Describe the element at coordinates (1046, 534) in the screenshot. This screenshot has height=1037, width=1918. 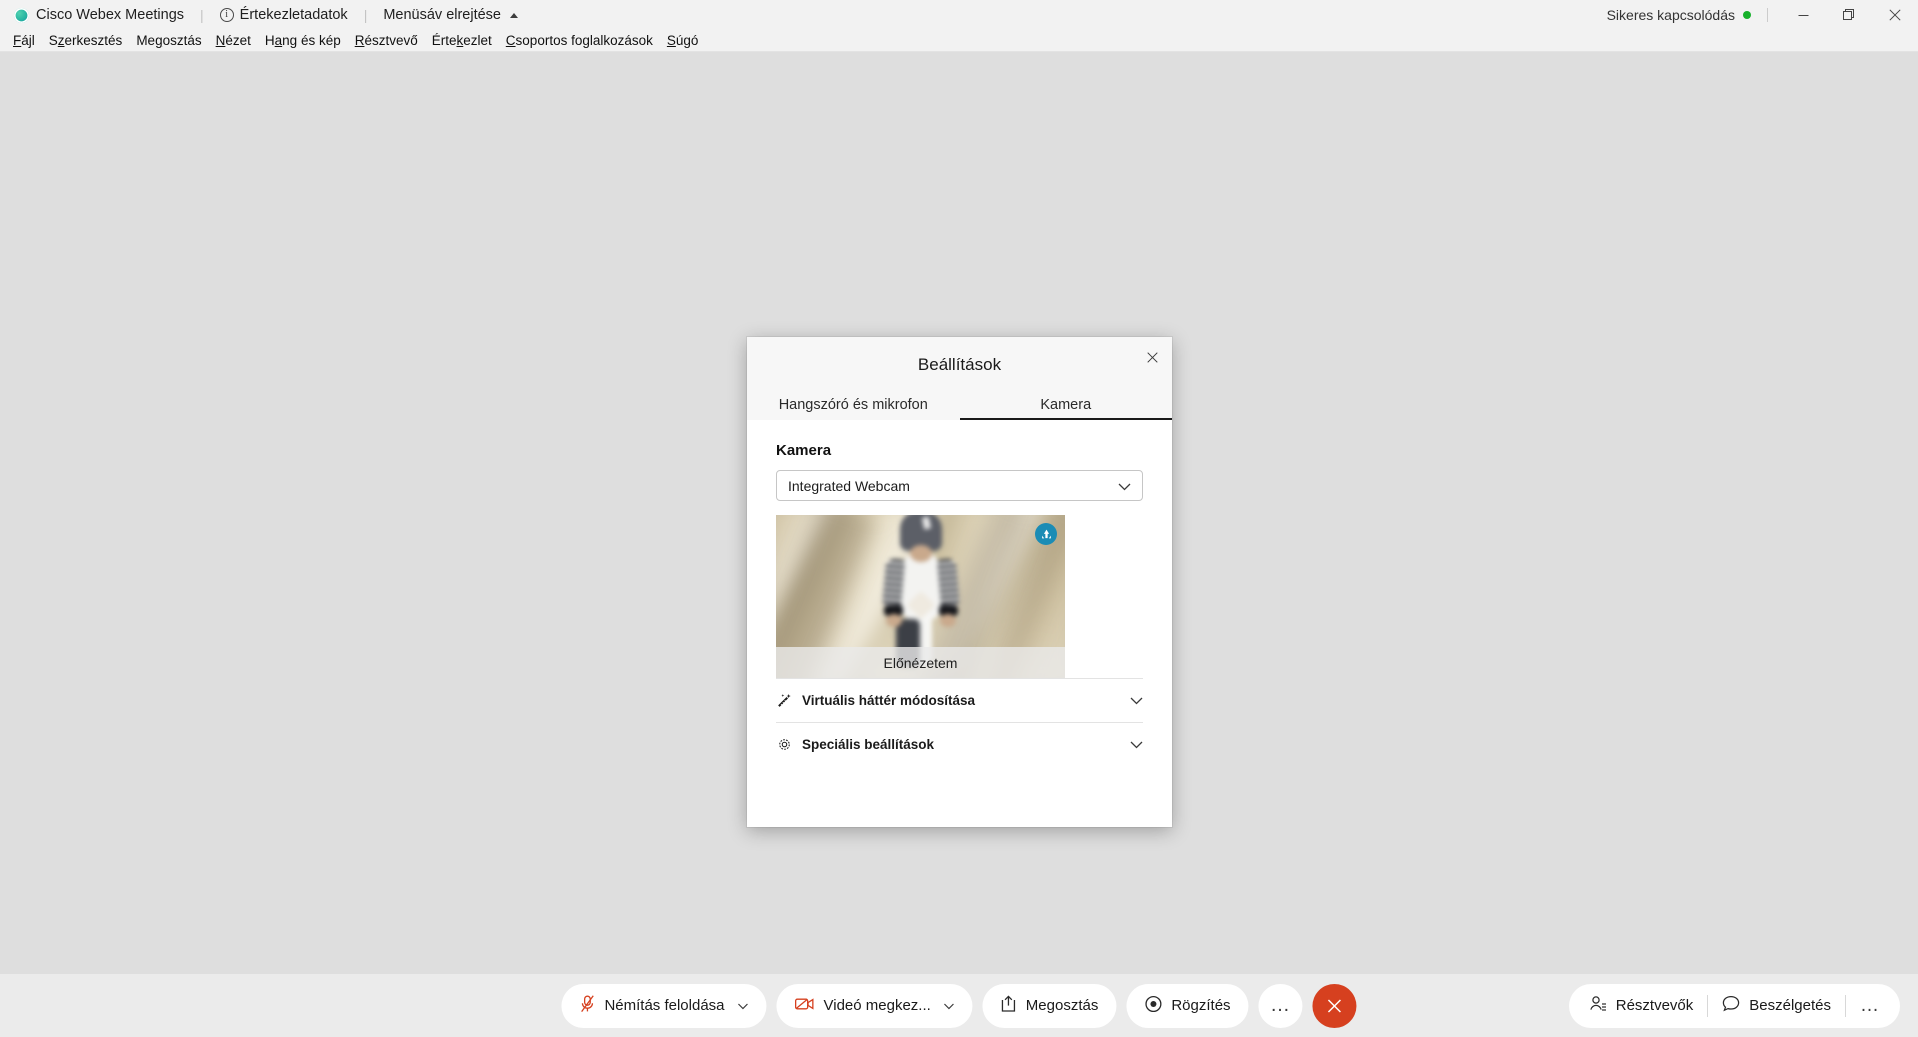
I see `webex-avatar-icon` at that location.